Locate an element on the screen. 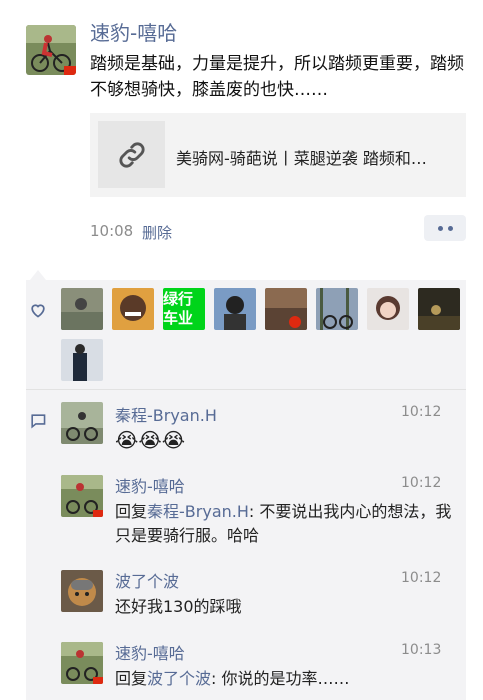  comment-author: 波了个波 is located at coordinates (147, 580).